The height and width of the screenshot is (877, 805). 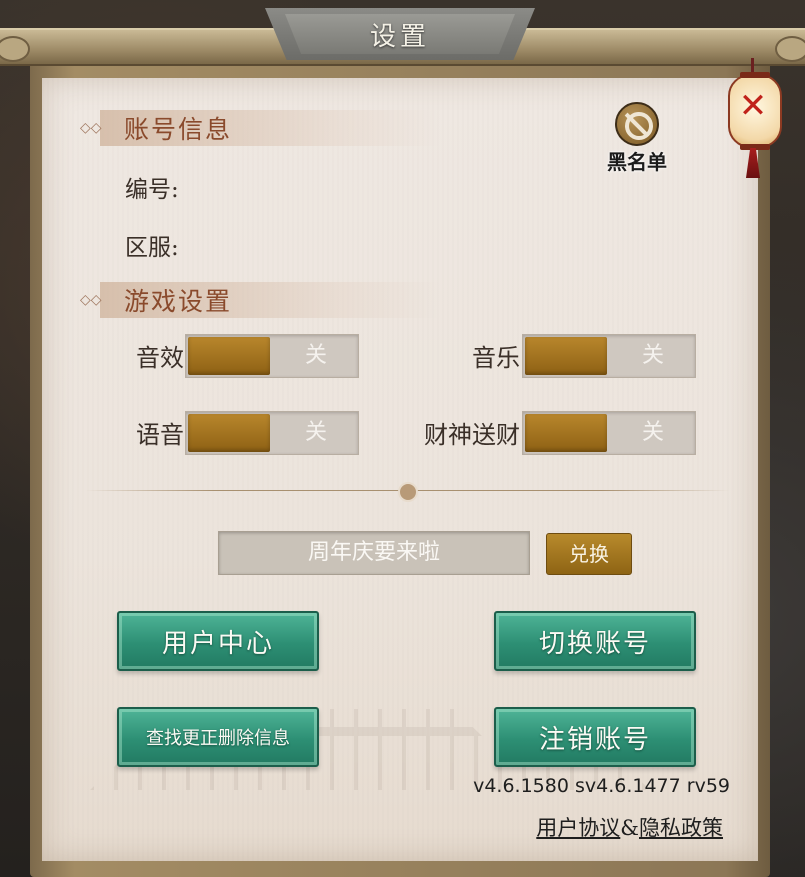 What do you see at coordinates (178, 129) in the screenshot?
I see `section-title: 账号信息` at bounding box center [178, 129].